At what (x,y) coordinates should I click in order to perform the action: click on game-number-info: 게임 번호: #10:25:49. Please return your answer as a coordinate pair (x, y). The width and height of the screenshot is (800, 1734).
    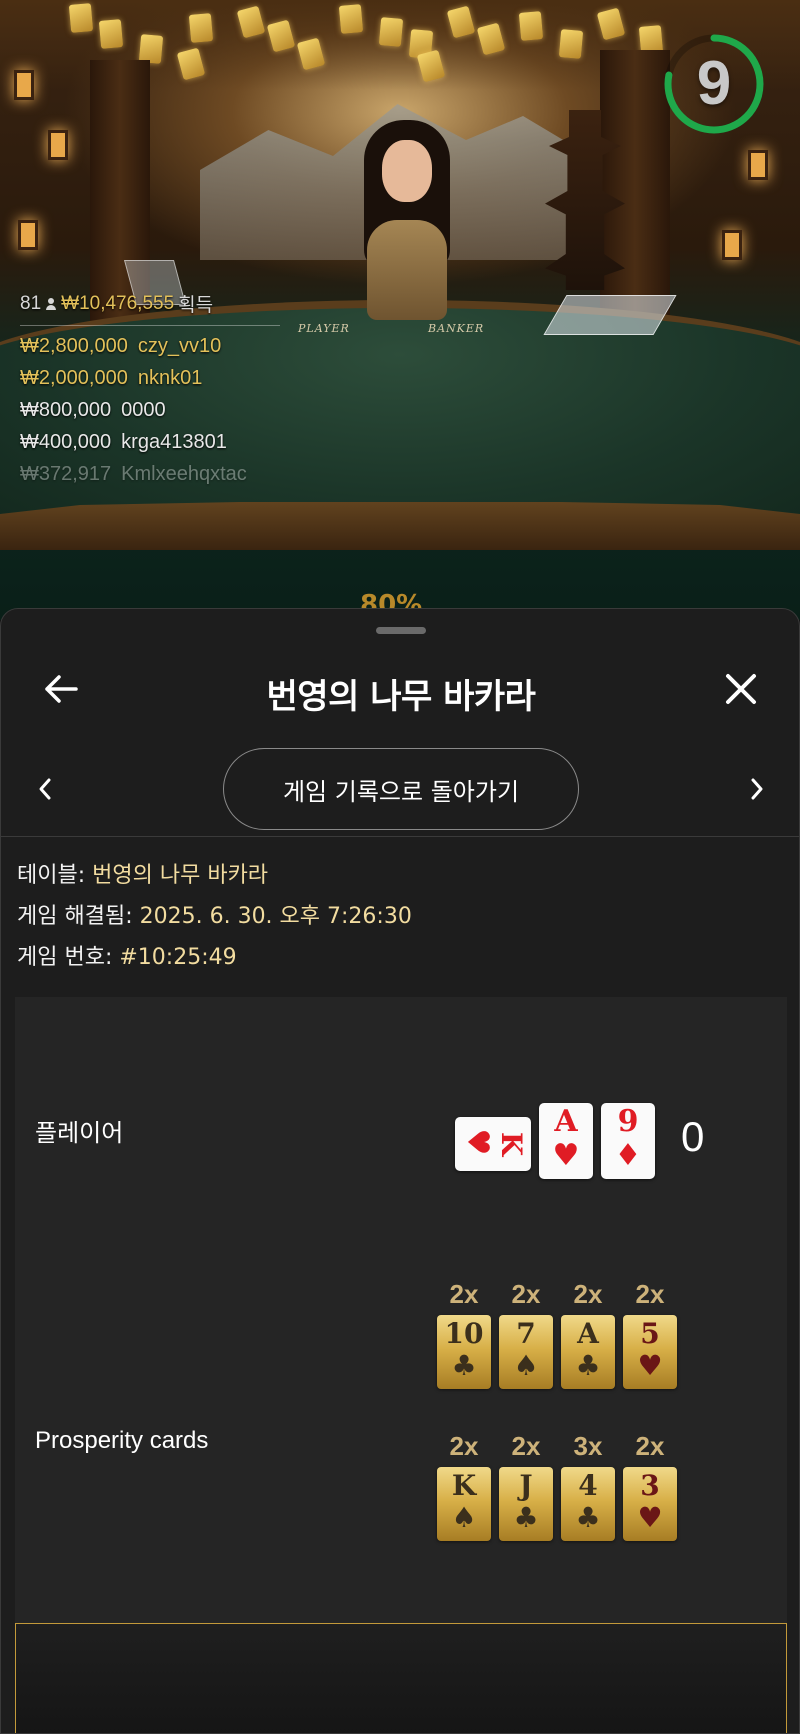
    Looking at the image, I should click on (407, 957).